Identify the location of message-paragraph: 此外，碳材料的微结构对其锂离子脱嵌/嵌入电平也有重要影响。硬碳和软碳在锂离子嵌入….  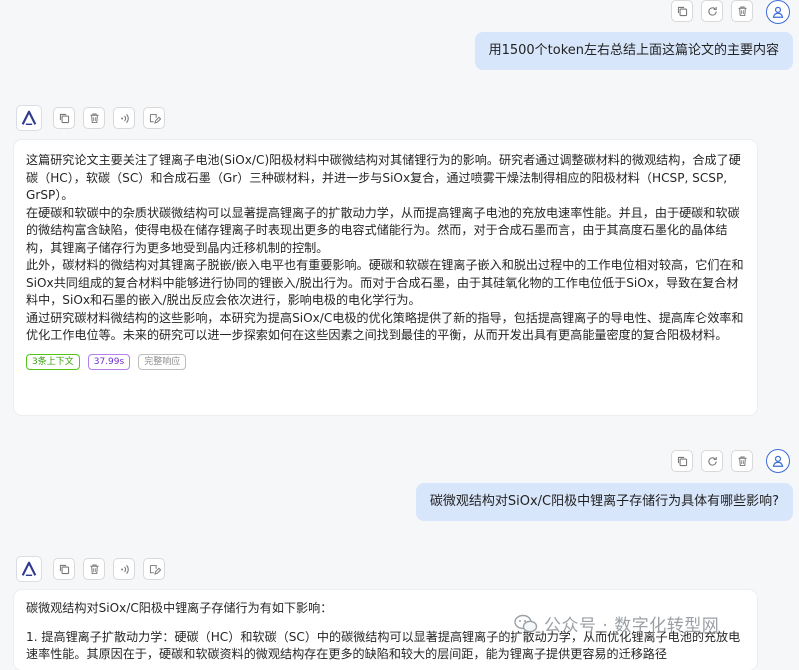
(385, 282).